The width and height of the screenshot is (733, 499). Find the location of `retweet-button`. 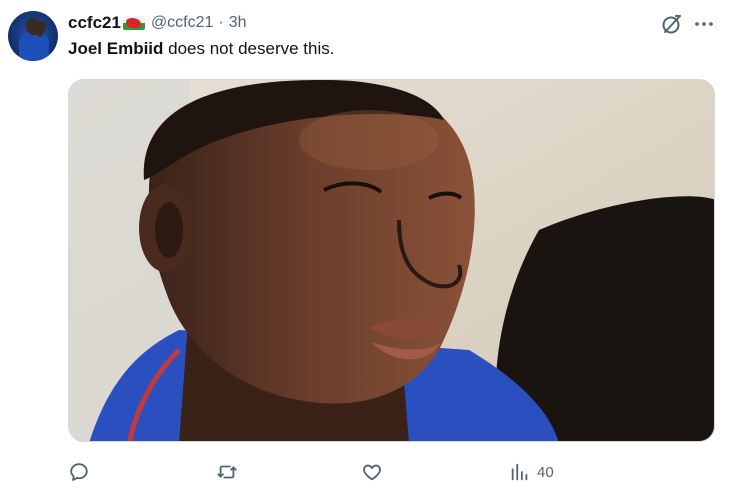

retweet-button is located at coordinates (230, 472).